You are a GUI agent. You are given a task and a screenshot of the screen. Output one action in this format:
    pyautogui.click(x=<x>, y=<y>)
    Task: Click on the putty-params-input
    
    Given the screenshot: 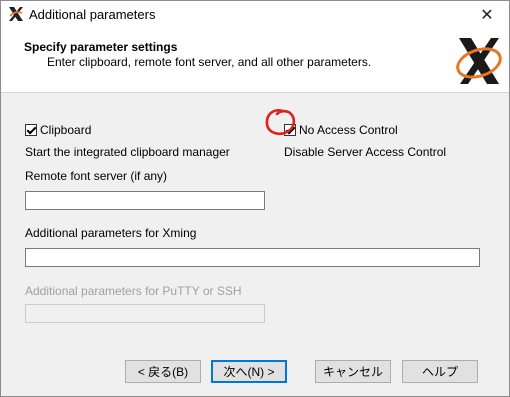 What is the action you would take?
    pyautogui.click(x=145, y=313)
    